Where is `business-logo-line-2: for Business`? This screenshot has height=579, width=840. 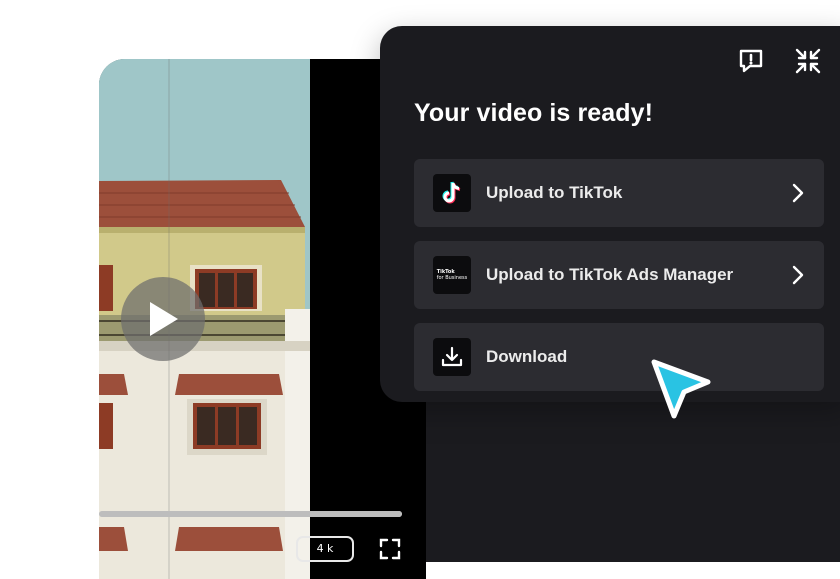 business-logo-line-2: for Business is located at coordinates (452, 278).